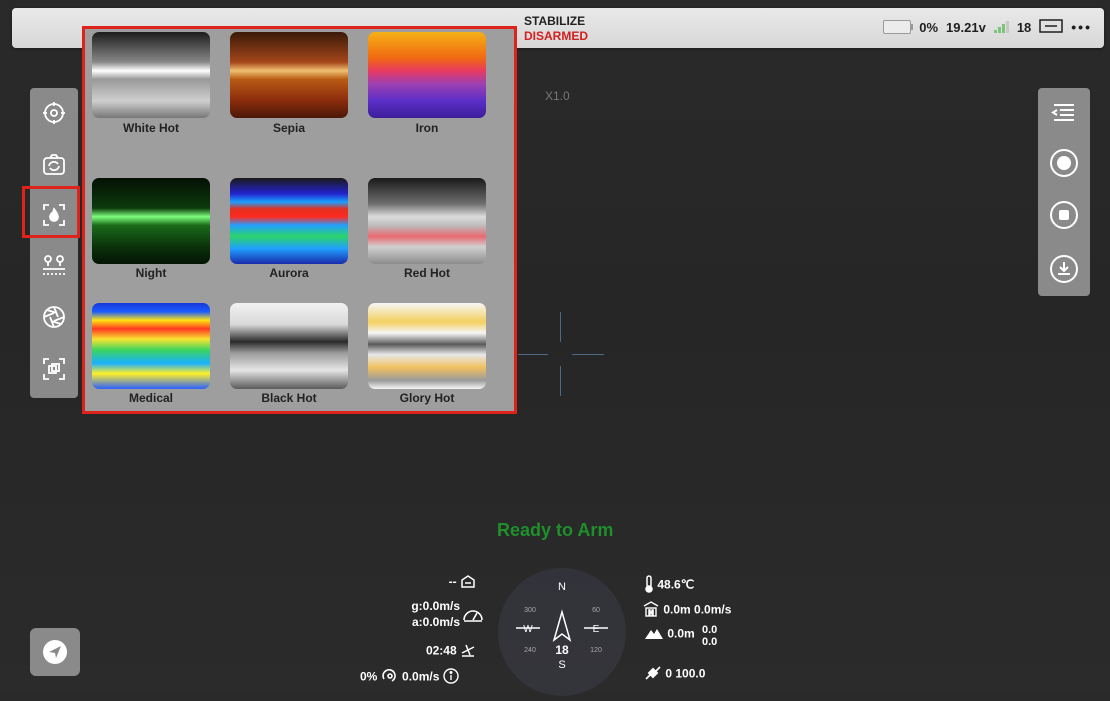  Describe the element at coordinates (1064, 163) in the screenshot. I see `record-button` at that location.